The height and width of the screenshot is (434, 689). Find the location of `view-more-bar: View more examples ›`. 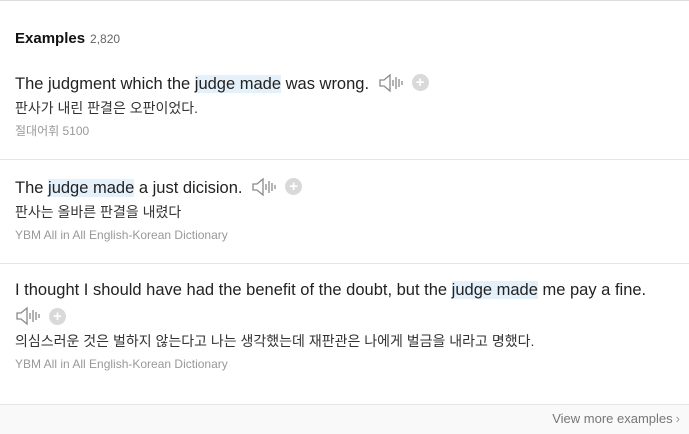

view-more-bar: View more examples › is located at coordinates (344, 419).